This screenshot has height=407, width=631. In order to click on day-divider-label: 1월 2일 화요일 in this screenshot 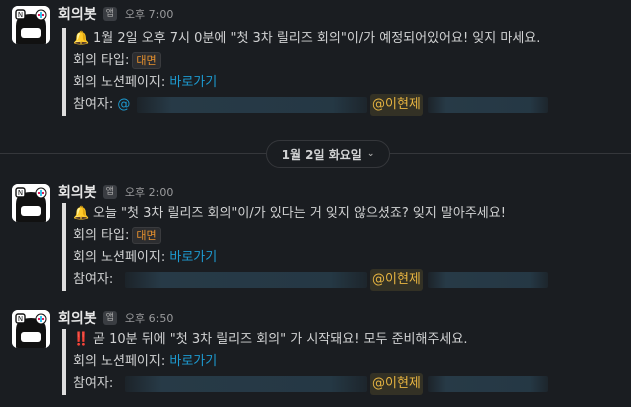, I will do `click(321, 154)`.